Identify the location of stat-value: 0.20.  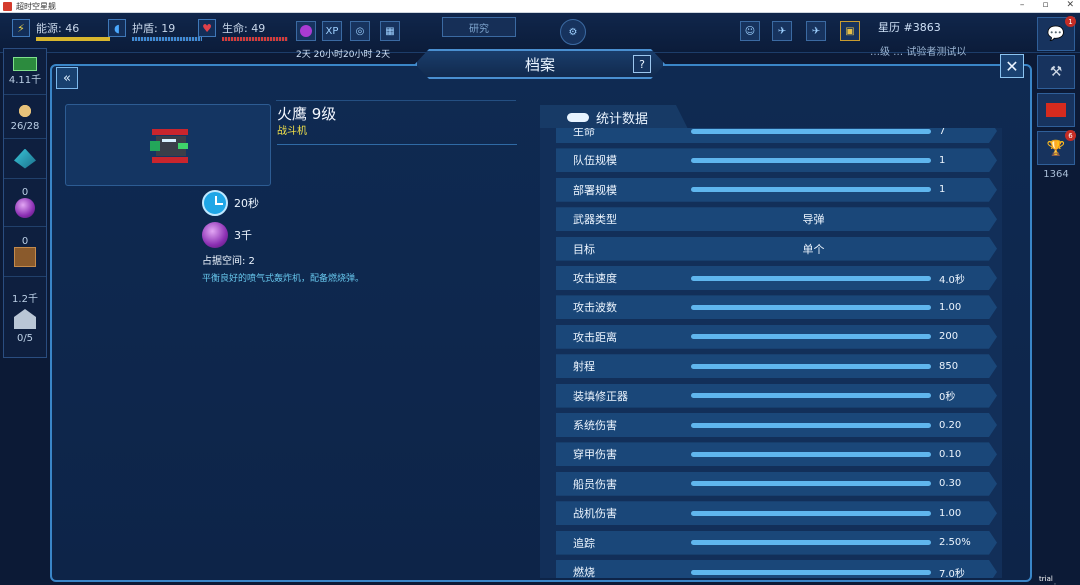
(950, 425).